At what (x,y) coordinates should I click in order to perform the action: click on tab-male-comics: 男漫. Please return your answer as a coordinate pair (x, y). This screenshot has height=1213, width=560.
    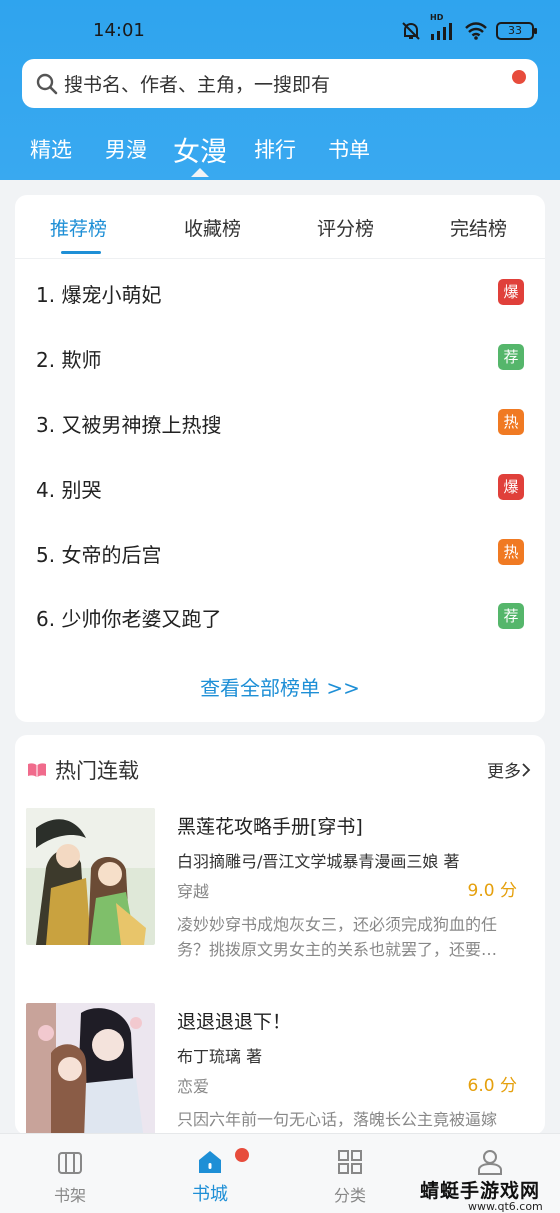
    Looking at the image, I should click on (126, 149).